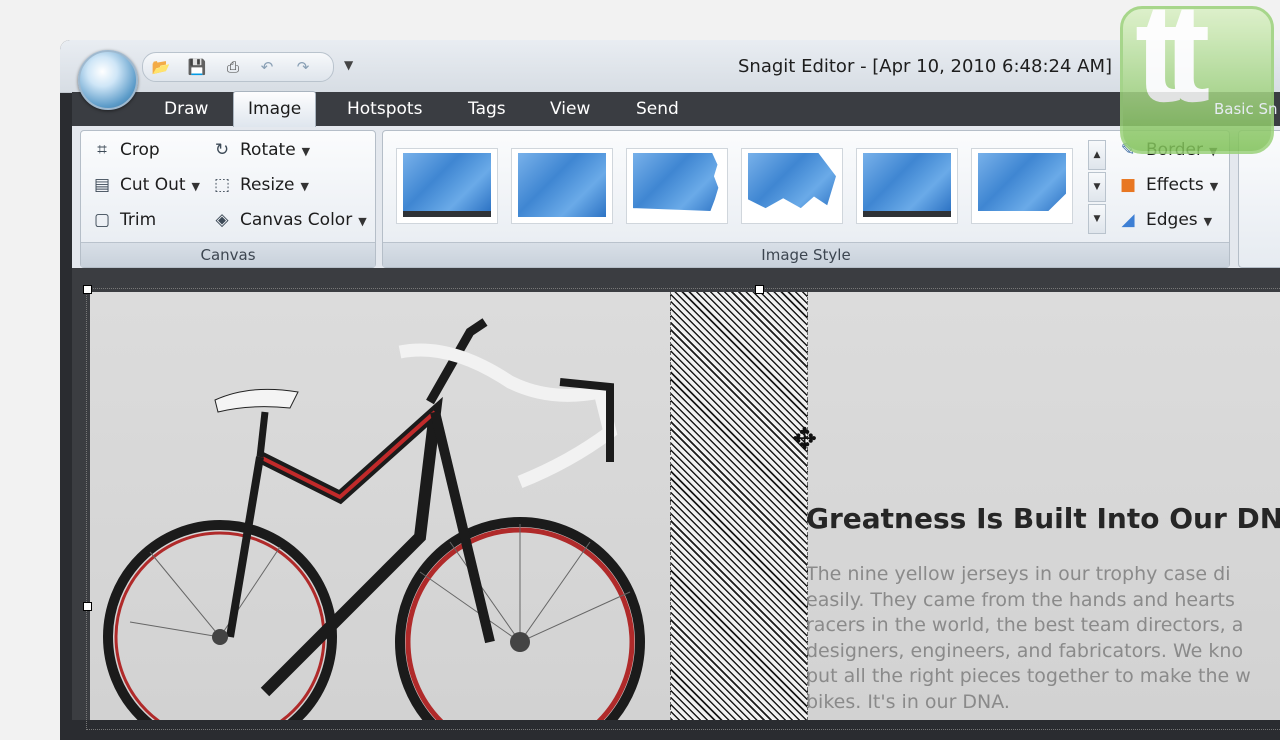 This screenshot has height=740, width=1280. What do you see at coordinates (570, 111) in the screenshot?
I see `tab-view: View` at bounding box center [570, 111].